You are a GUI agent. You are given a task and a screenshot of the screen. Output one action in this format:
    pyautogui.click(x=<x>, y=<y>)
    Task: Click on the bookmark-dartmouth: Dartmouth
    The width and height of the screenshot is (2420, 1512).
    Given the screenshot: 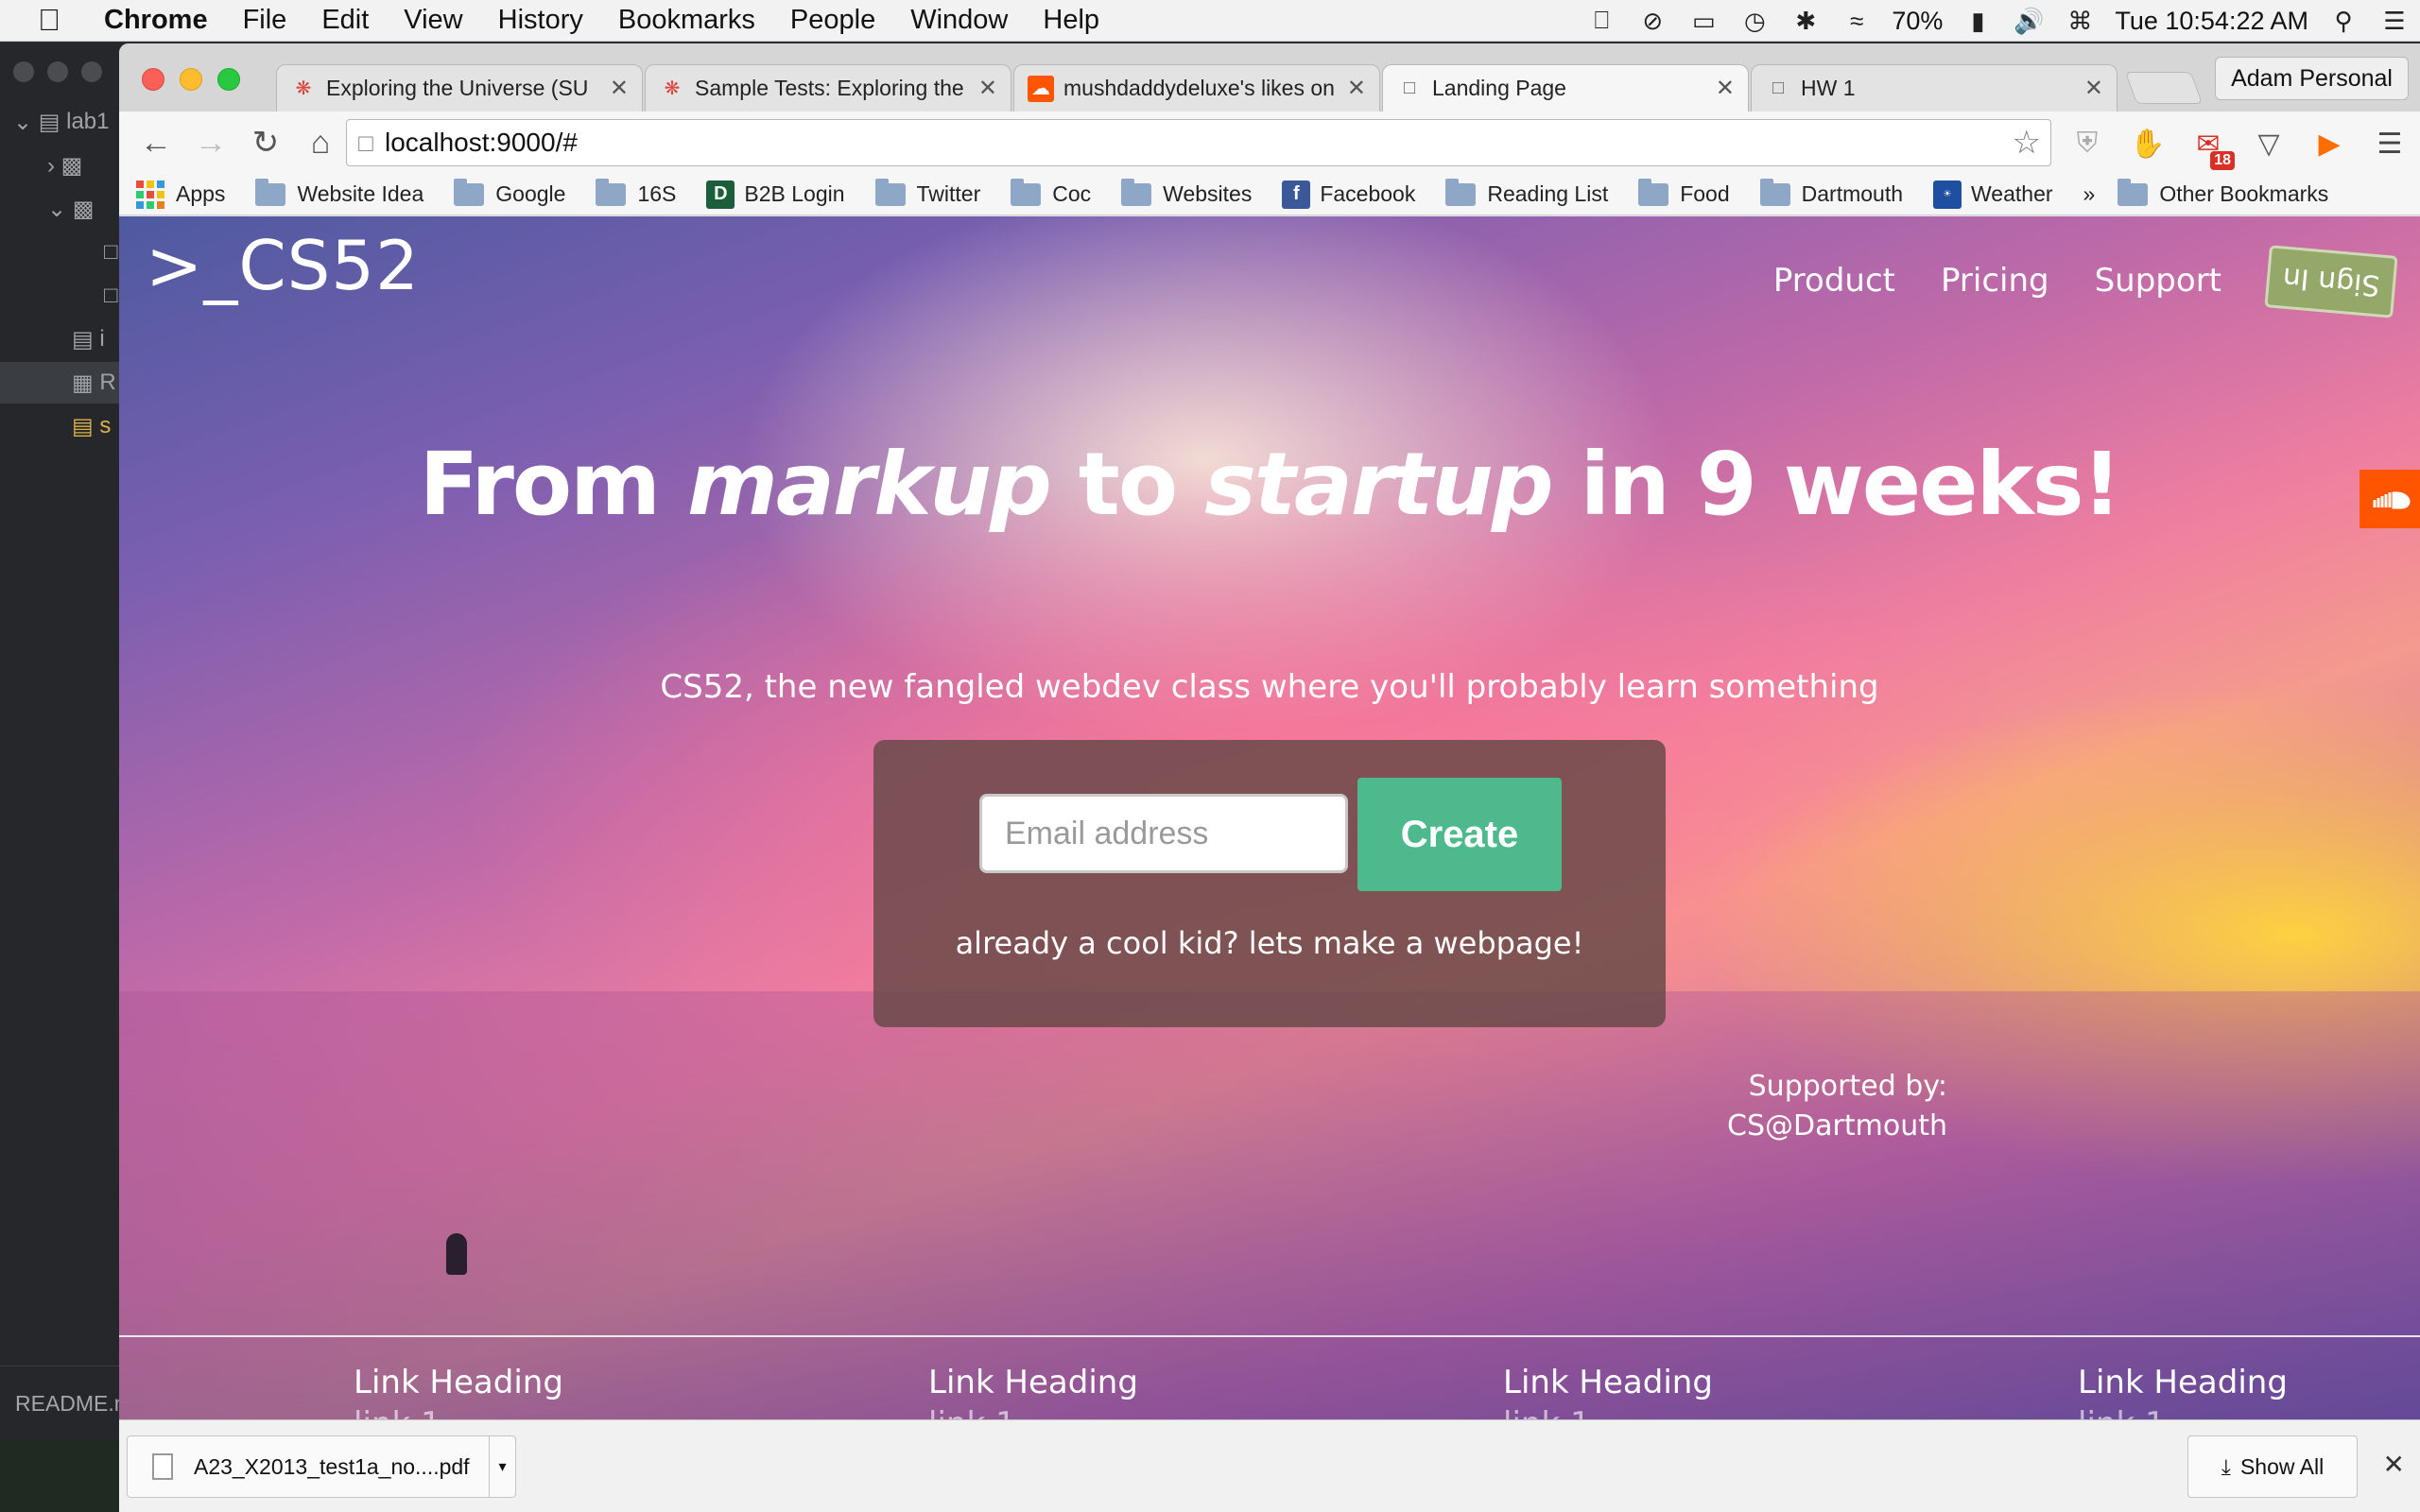 What is the action you would take?
    pyautogui.click(x=1831, y=192)
    